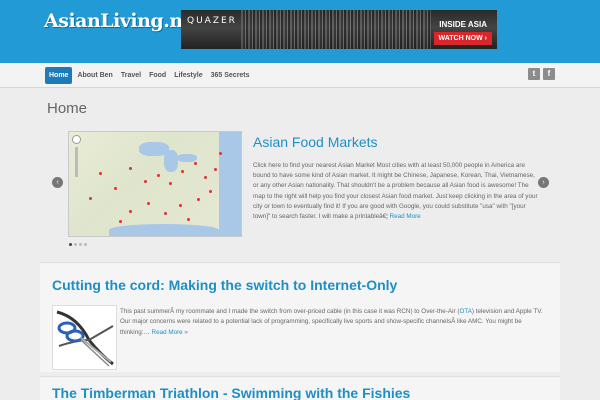 The height and width of the screenshot is (400, 600). What do you see at coordinates (405, 216) in the screenshot?
I see `slide-read-more-link: Read More` at bounding box center [405, 216].